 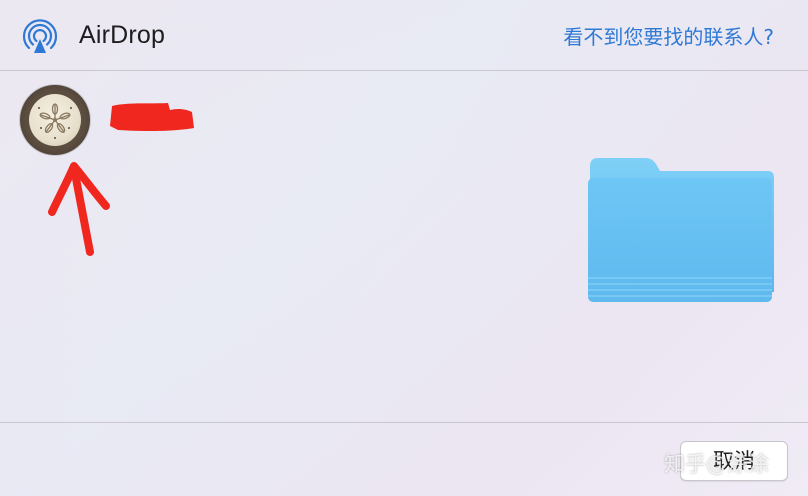 I want to click on footer-divider, so click(x=404, y=422).